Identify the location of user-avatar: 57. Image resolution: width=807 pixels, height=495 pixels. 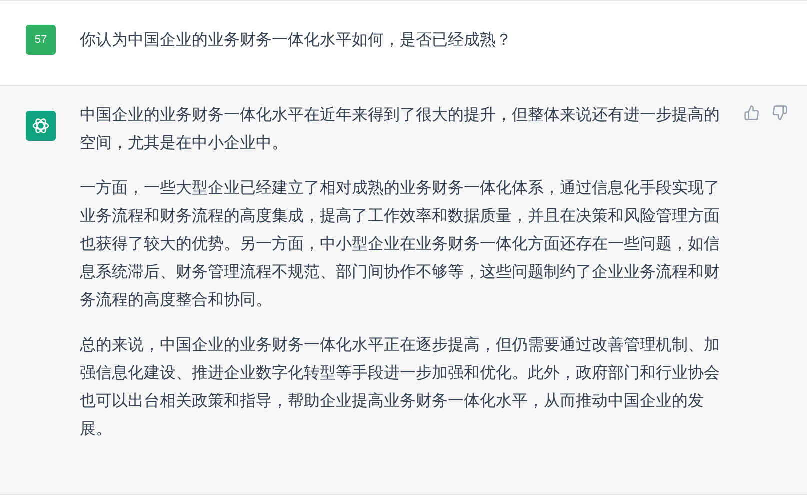
(41, 40).